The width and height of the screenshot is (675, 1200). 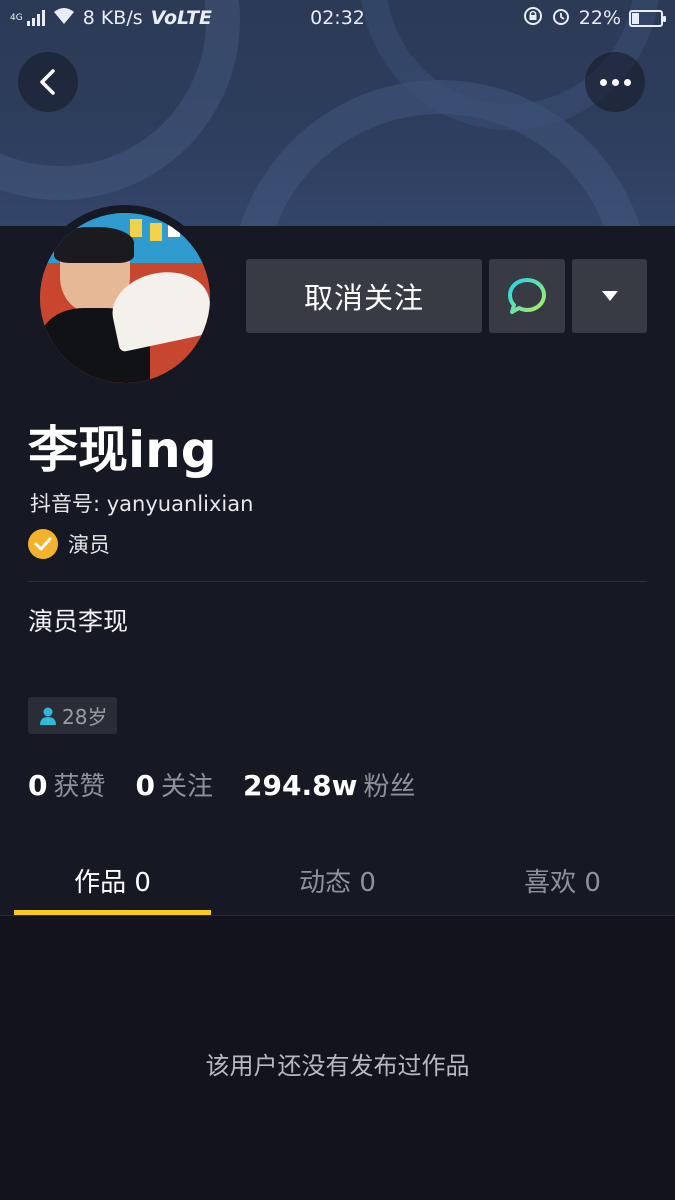 What do you see at coordinates (533, 18) in the screenshot?
I see `rotation-lock-icon` at bounding box center [533, 18].